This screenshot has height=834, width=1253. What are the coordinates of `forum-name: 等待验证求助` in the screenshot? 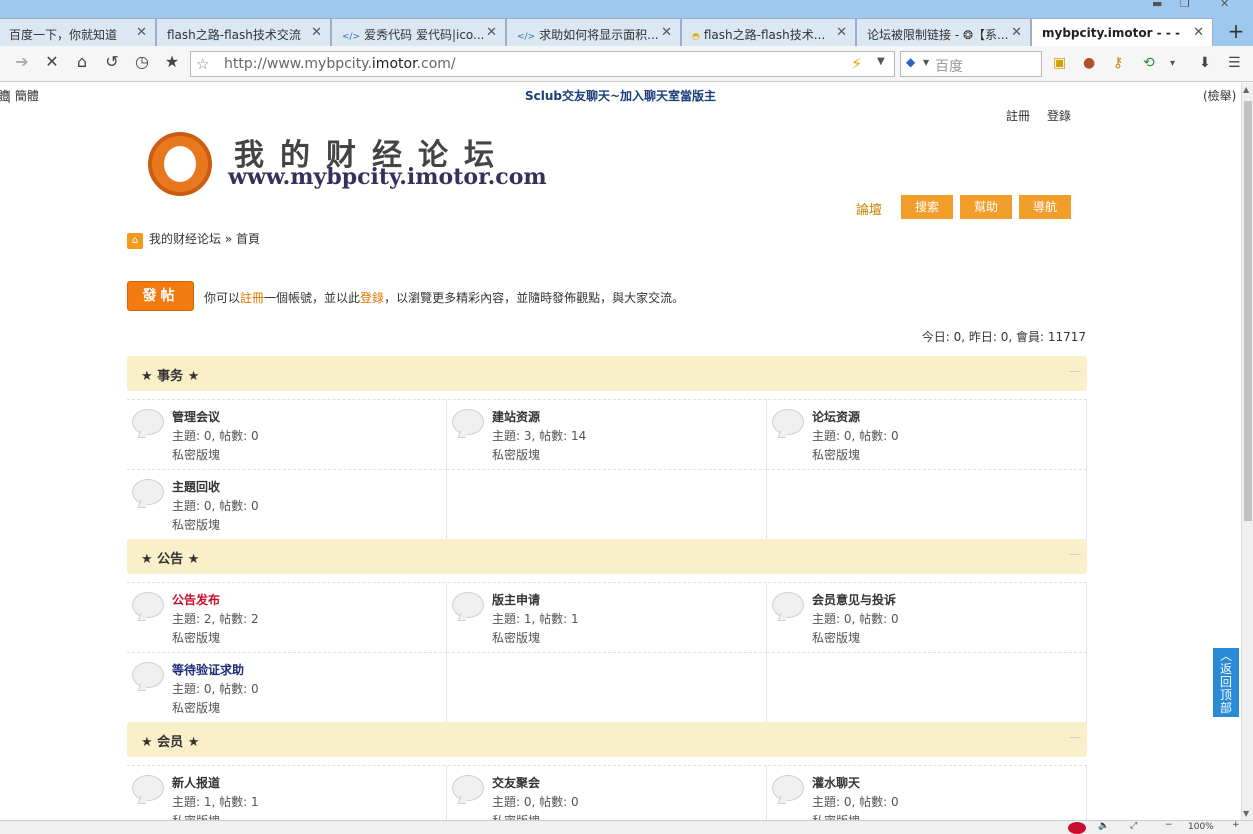 It's located at (208, 669).